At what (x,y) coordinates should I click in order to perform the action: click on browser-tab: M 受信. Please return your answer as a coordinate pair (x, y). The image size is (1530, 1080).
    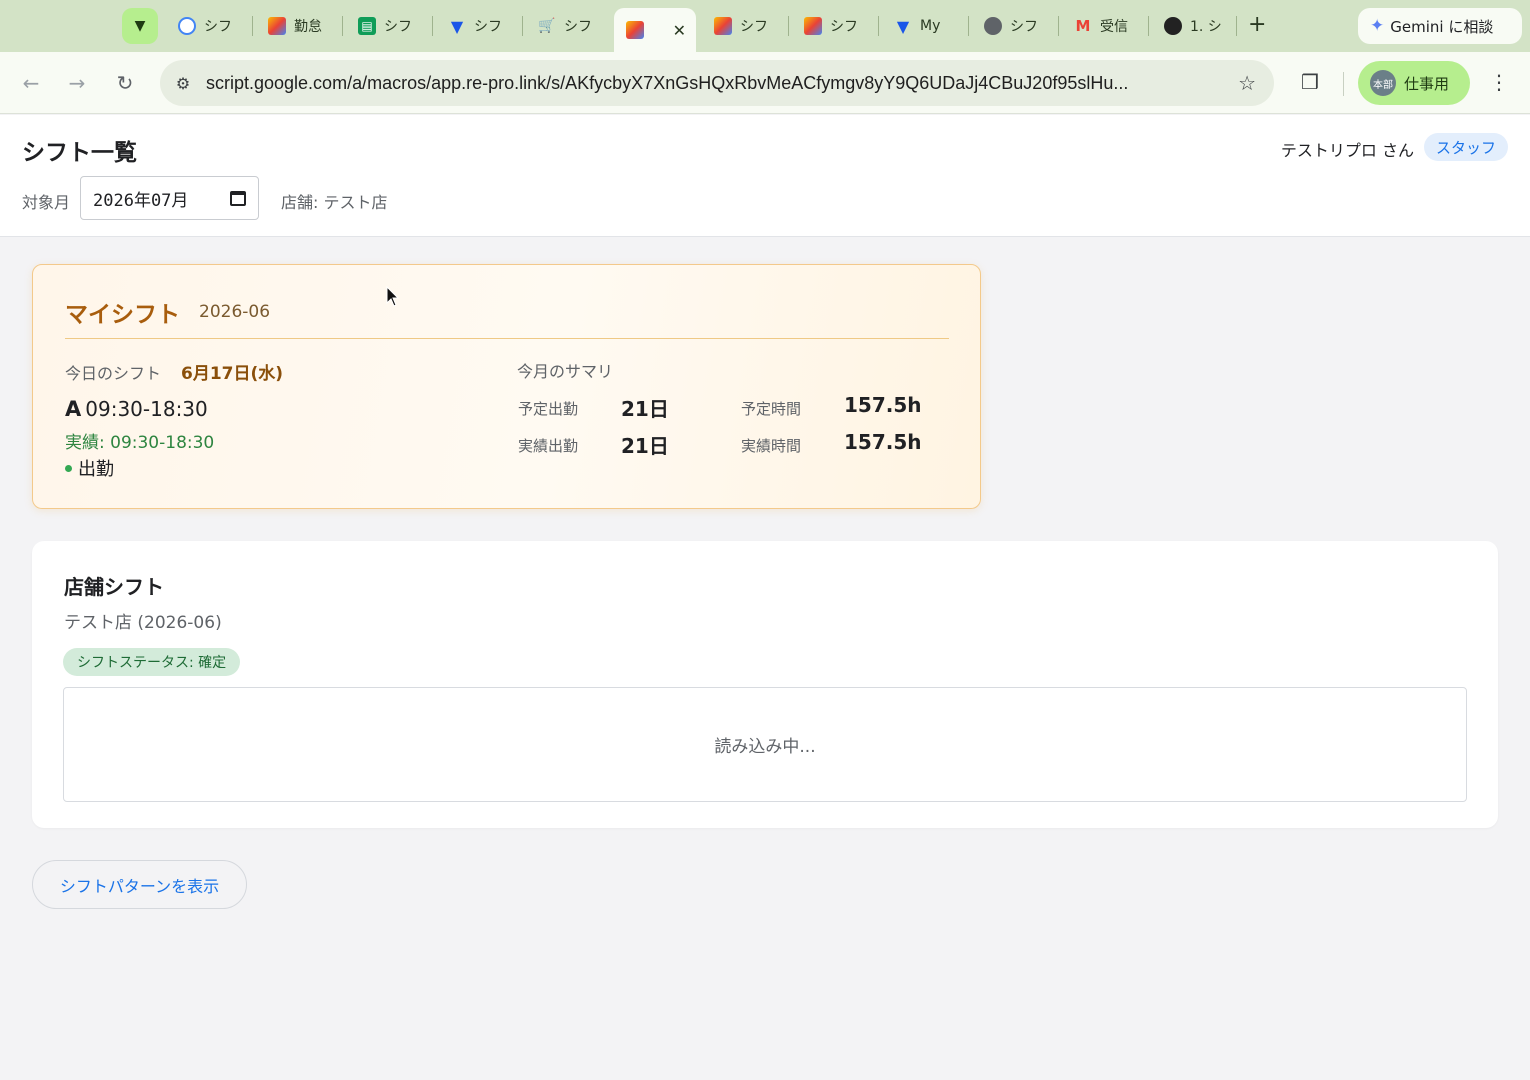
    Looking at the image, I should click on (1104, 26).